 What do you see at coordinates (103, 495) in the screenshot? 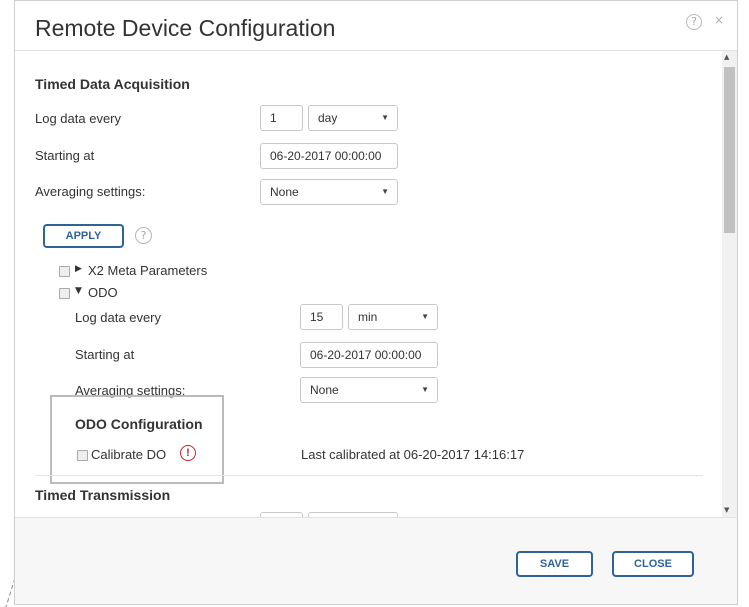
I see `timed-transmission-heading: Timed Transmission` at bounding box center [103, 495].